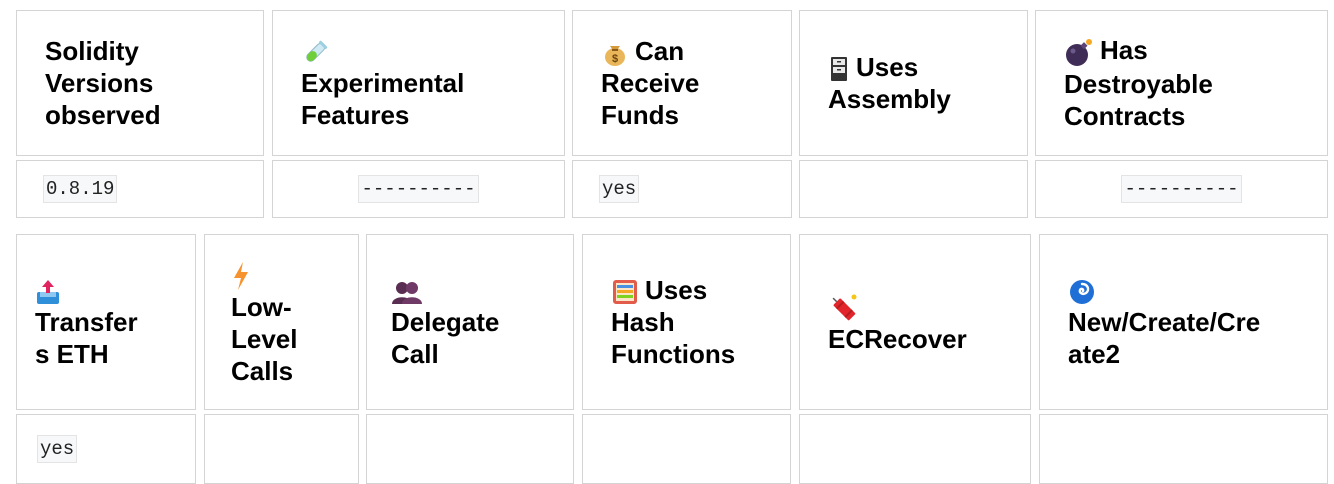 This screenshot has width=1334, height=484. I want to click on value-solidity-version: 0.8.19, so click(140, 189).